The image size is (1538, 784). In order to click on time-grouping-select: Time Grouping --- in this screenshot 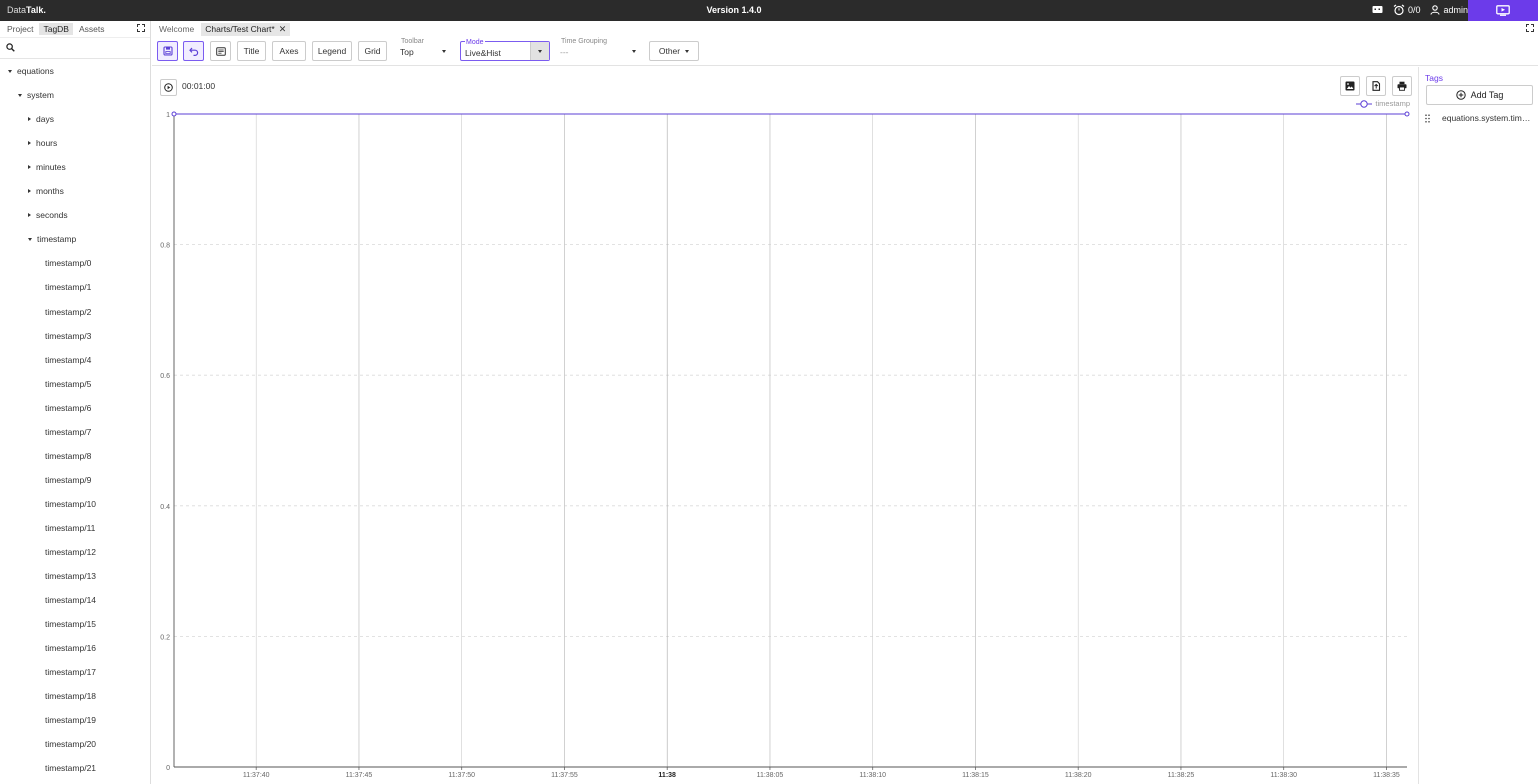, I will do `click(599, 49)`.